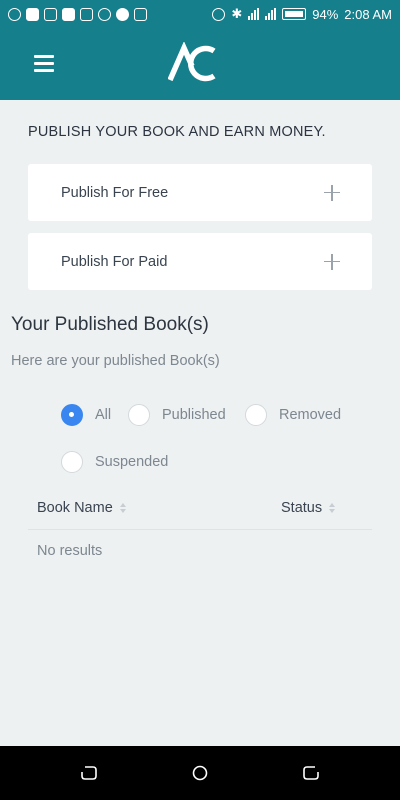 The height and width of the screenshot is (800, 400). What do you see at coordinates (114, 261) in the screenshot?
I see `publish-paid-label: Publish For Paid` at bounding box center [114, 261].